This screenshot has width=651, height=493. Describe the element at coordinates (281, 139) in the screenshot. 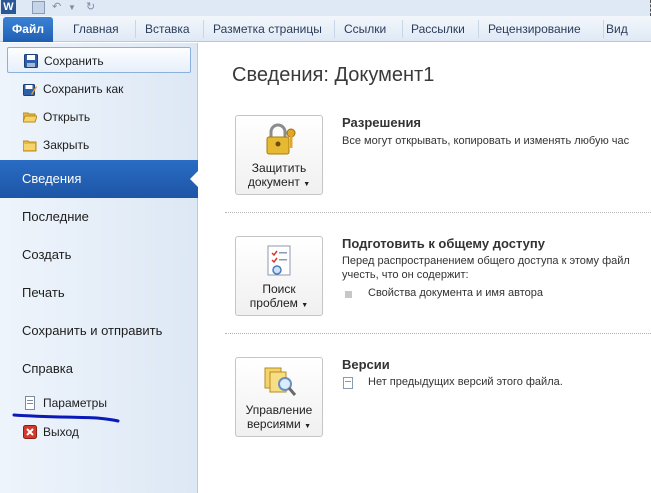

I see `padlock-key-icon` at that location.